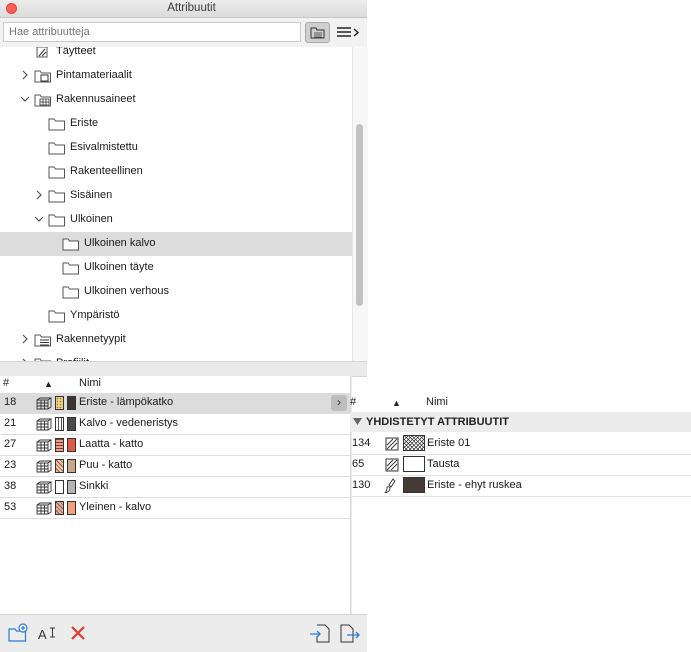  What do you see at coordinates (520, 422) in the screenshot?
I see `combined-attributes-group: YHDISTETYT ATTRIBUUTIT` at bounding box center [520, 422].